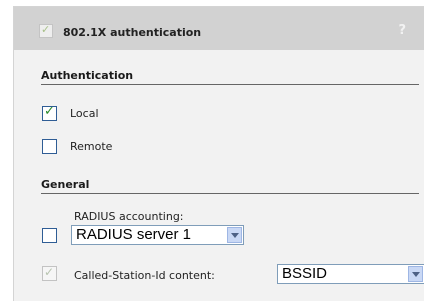 Image resolution: width=424 pixels, height=301 pixels. I want to click on authentication-heading: Authentication, so click(87, 75).